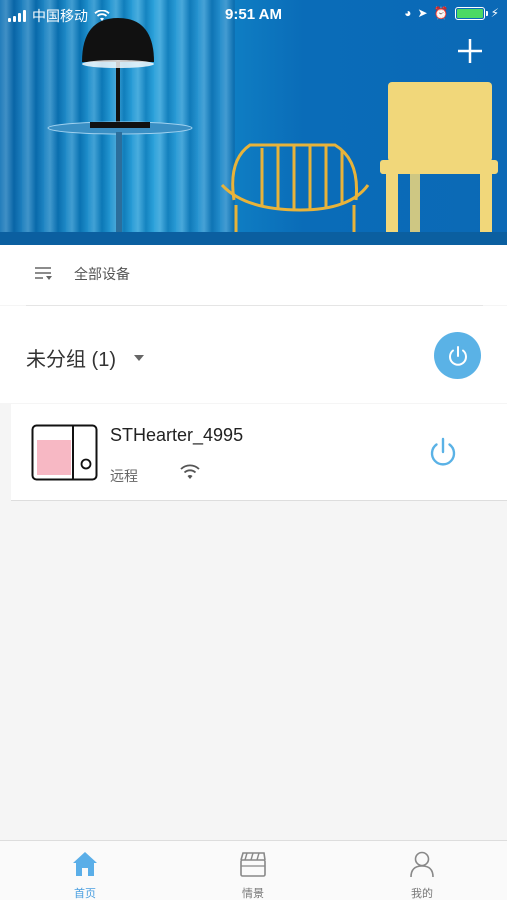  I want to click on power-icon, so click(457, 355).